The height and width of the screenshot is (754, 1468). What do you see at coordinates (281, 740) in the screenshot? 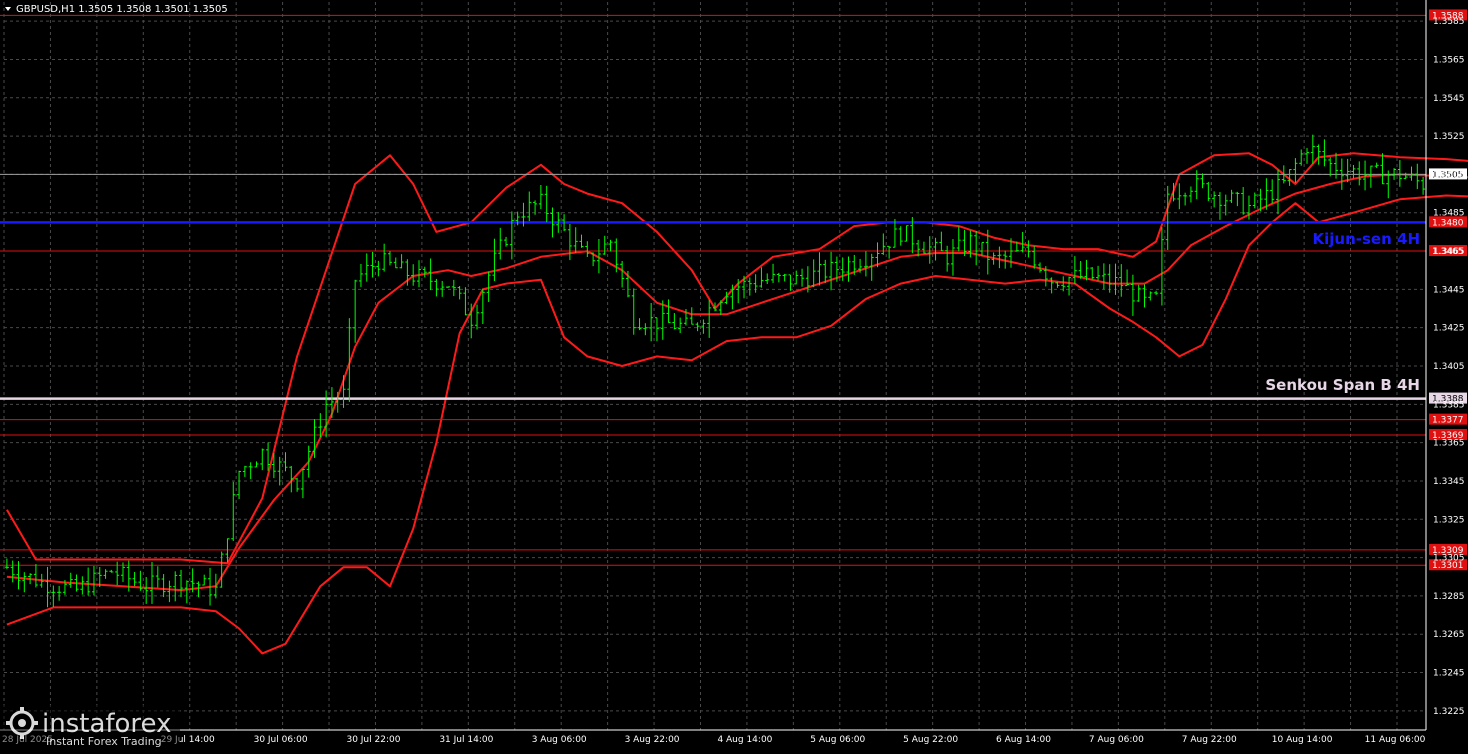
I see `time-tick-label: 30 Jul 06:00` at bounding box center [281, 740].